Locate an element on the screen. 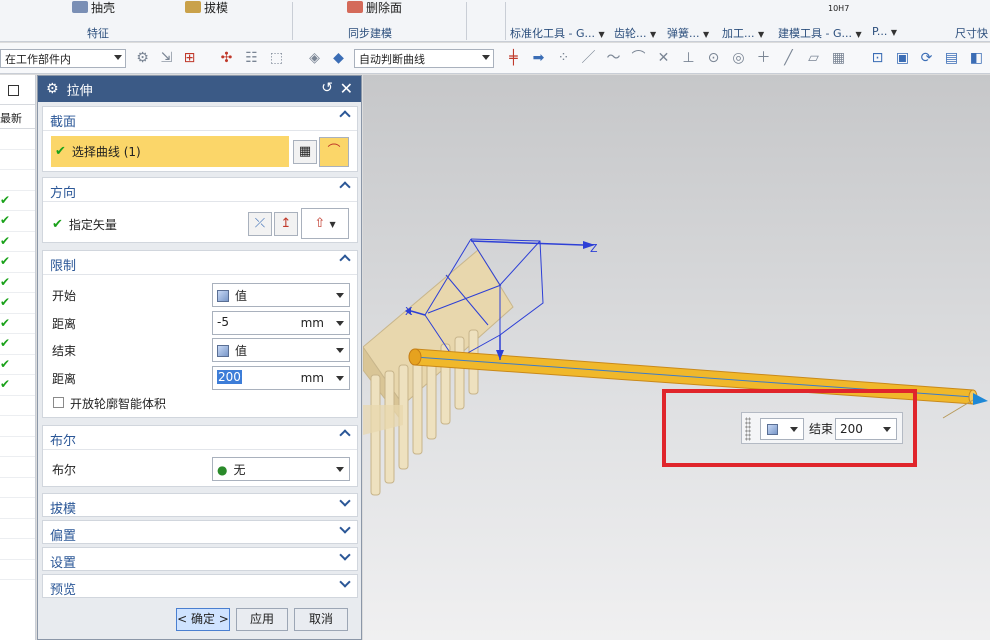 Image resolution: width=990 pixels, height=640 pixels. maximize-icon is located at coordinates (13, 90).